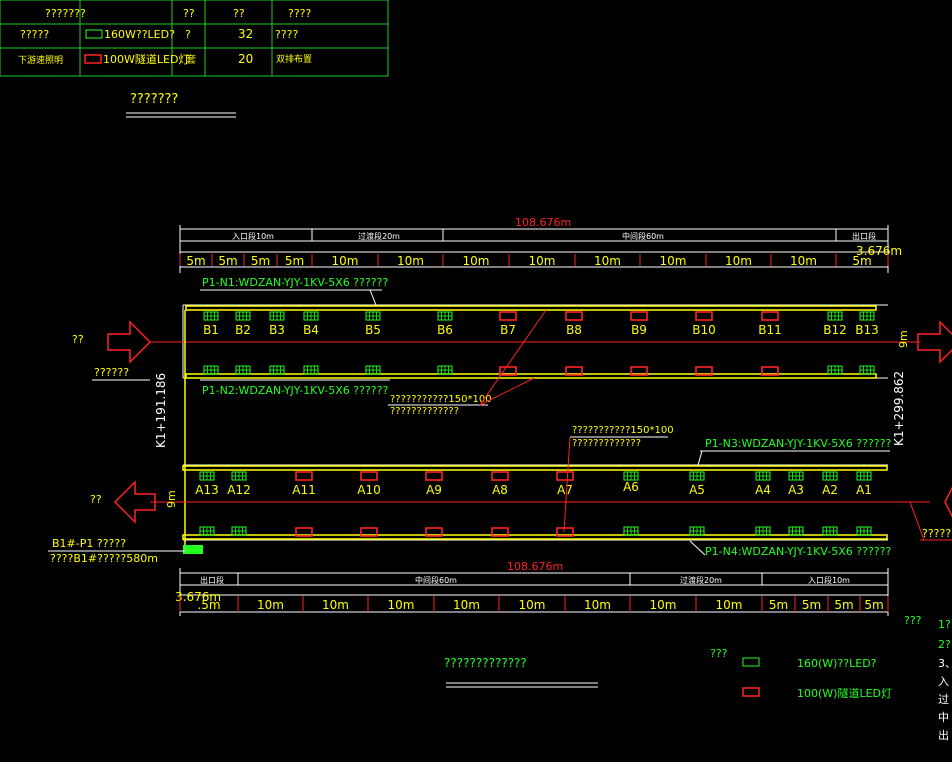 The width and height of the screenshot is (952, 762). What do you see at coordinates (796, 490) in the screenshot?
I see `lower-lamp-label: A3` at bounding box center [796, 490].